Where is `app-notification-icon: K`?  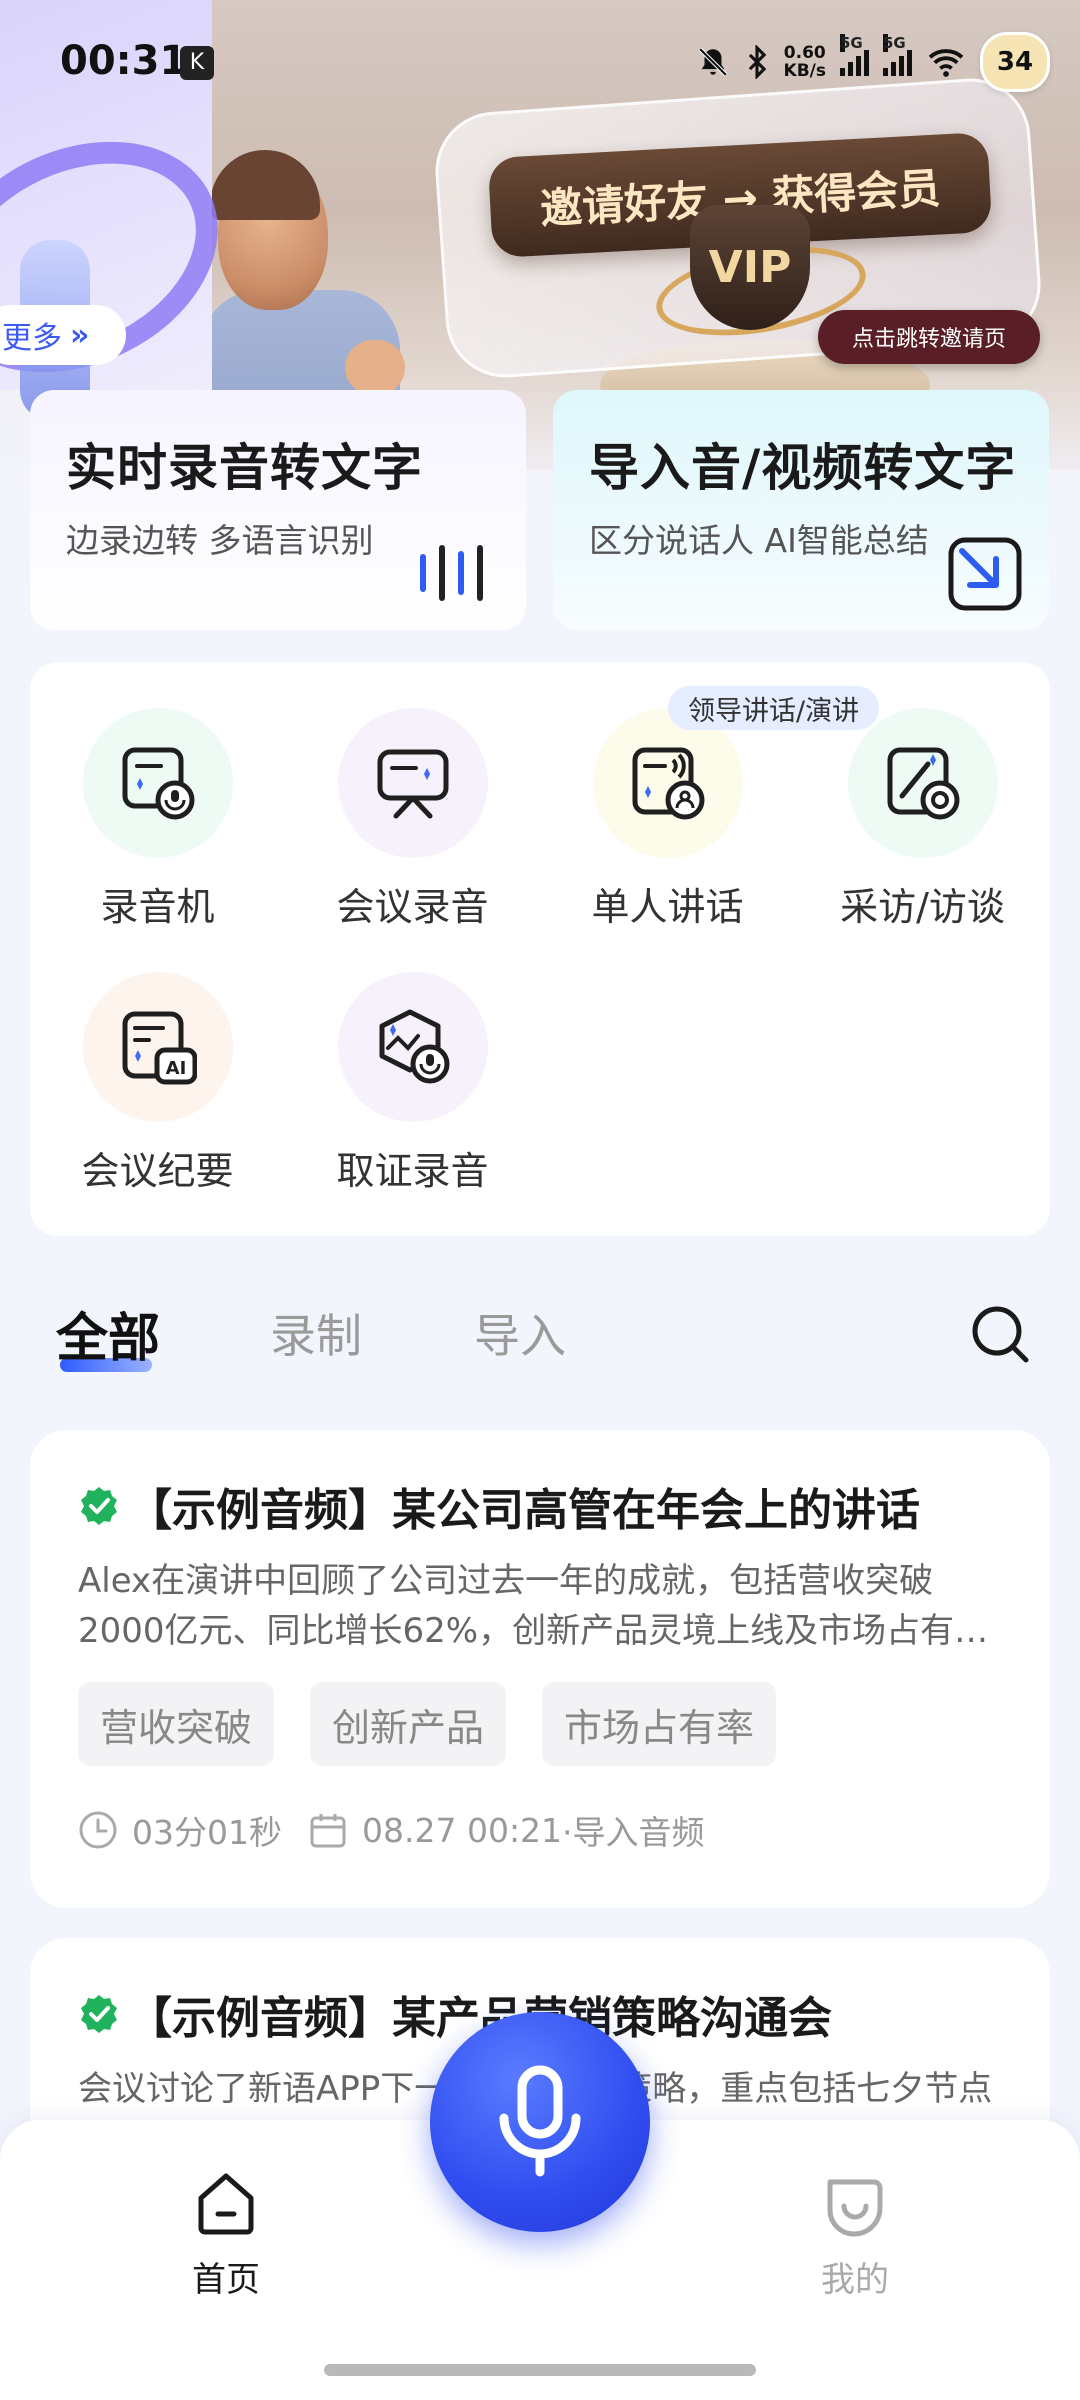 app-notification-icon: K is located at coordinates (197, 63).